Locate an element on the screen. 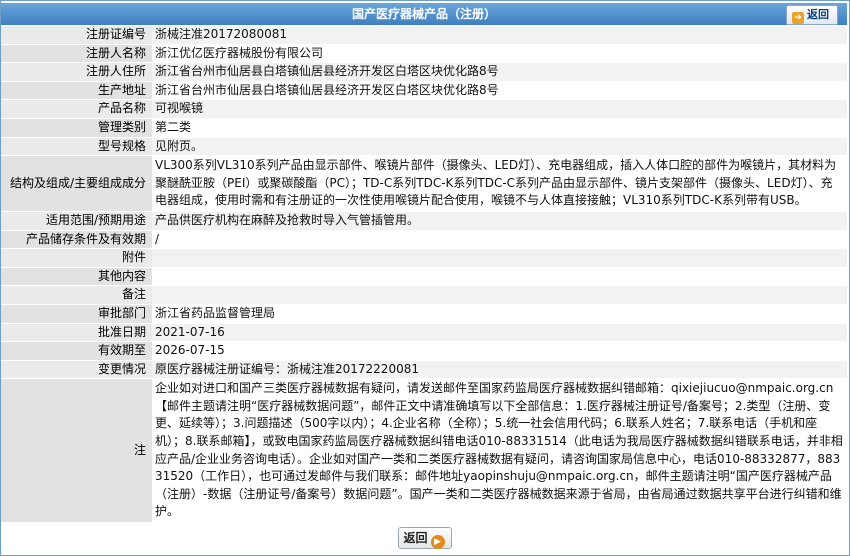 The image size is (850, 556). field-label: 批准日期 is located at coordinates (76, 333).